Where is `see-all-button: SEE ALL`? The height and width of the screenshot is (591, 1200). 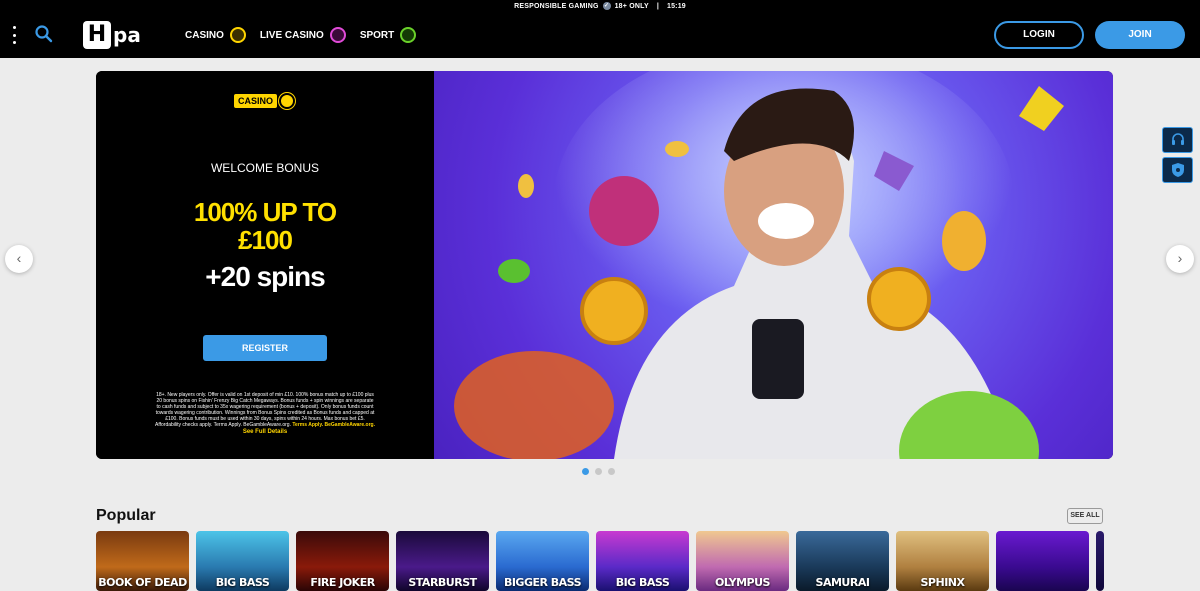 see-all-button: SEE ALL is located at coordinates (1085, 516).